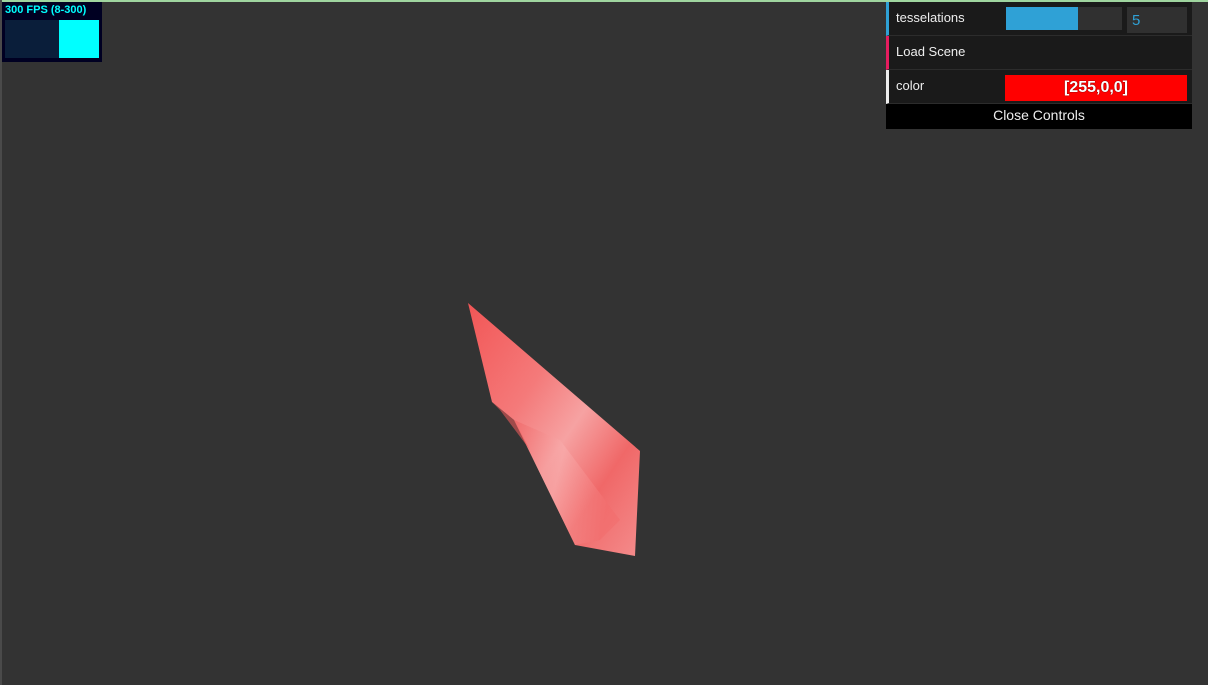  Describe the element at coordinates (1039, 116) in the screenshot. I see `close-controls-button: Close Controls` at that location.